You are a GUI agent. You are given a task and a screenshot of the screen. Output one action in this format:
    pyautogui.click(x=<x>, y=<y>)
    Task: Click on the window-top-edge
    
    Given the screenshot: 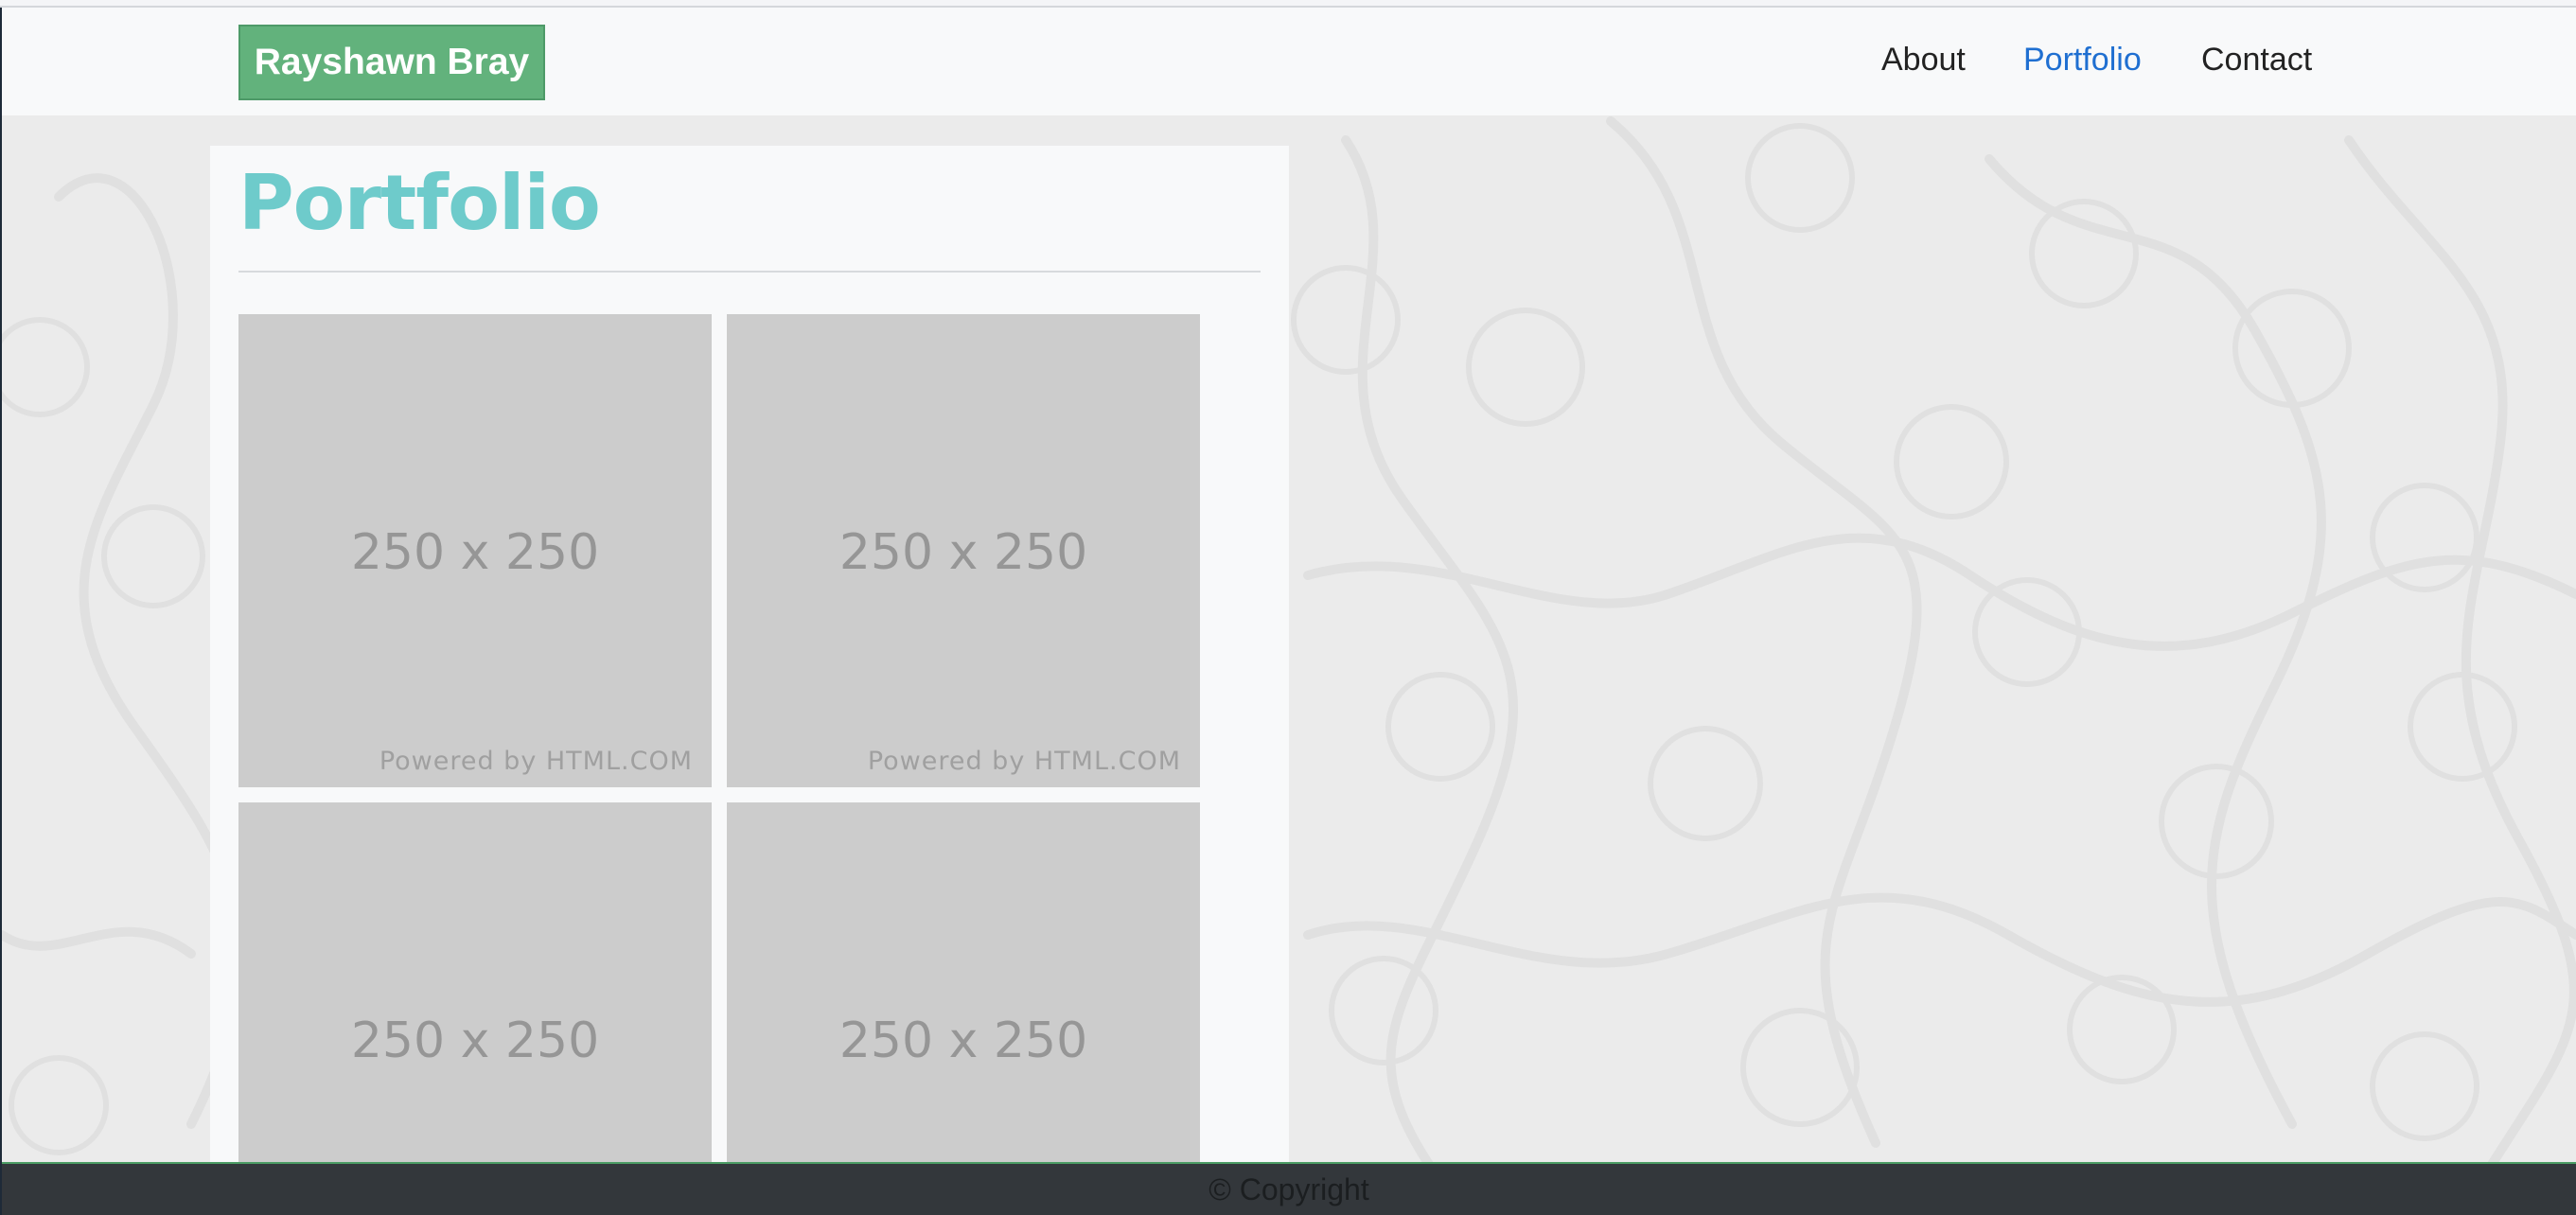 What is the action you would take?
    pyautogui.click(x=1288, y=4)
    